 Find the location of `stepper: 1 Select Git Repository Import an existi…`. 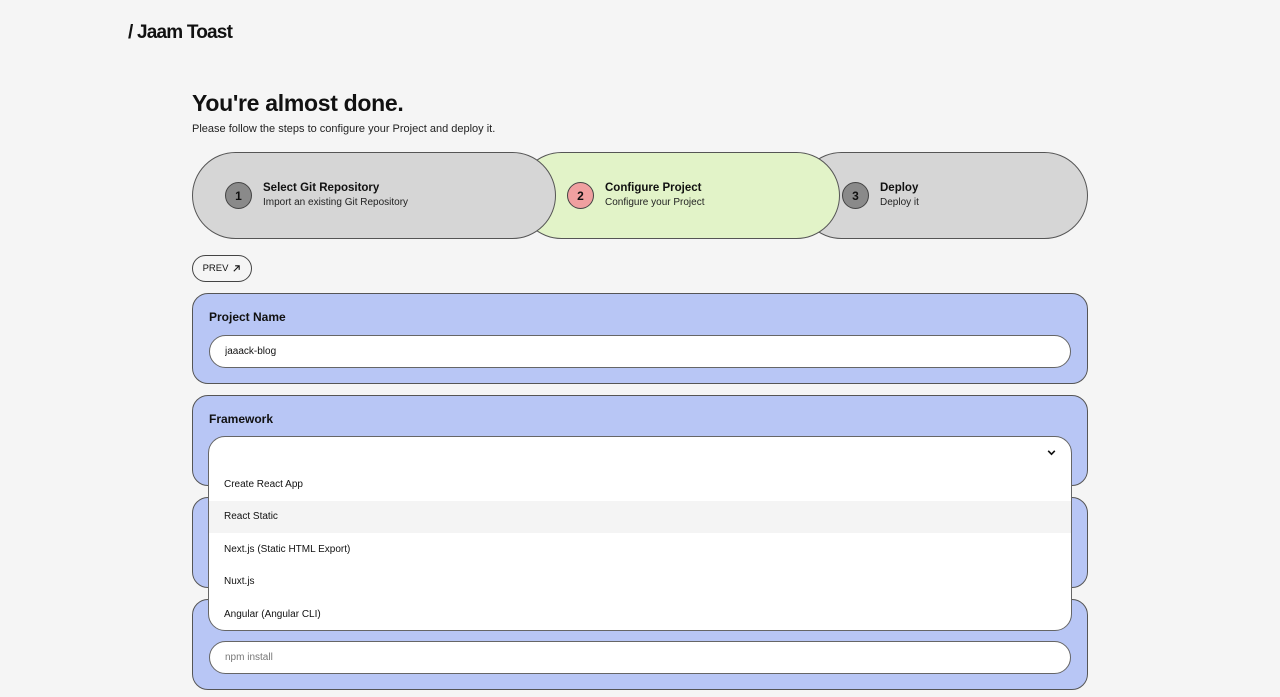

stepper: 1 Select Git Repository Import an existi… is located at coordinates (640, 195).